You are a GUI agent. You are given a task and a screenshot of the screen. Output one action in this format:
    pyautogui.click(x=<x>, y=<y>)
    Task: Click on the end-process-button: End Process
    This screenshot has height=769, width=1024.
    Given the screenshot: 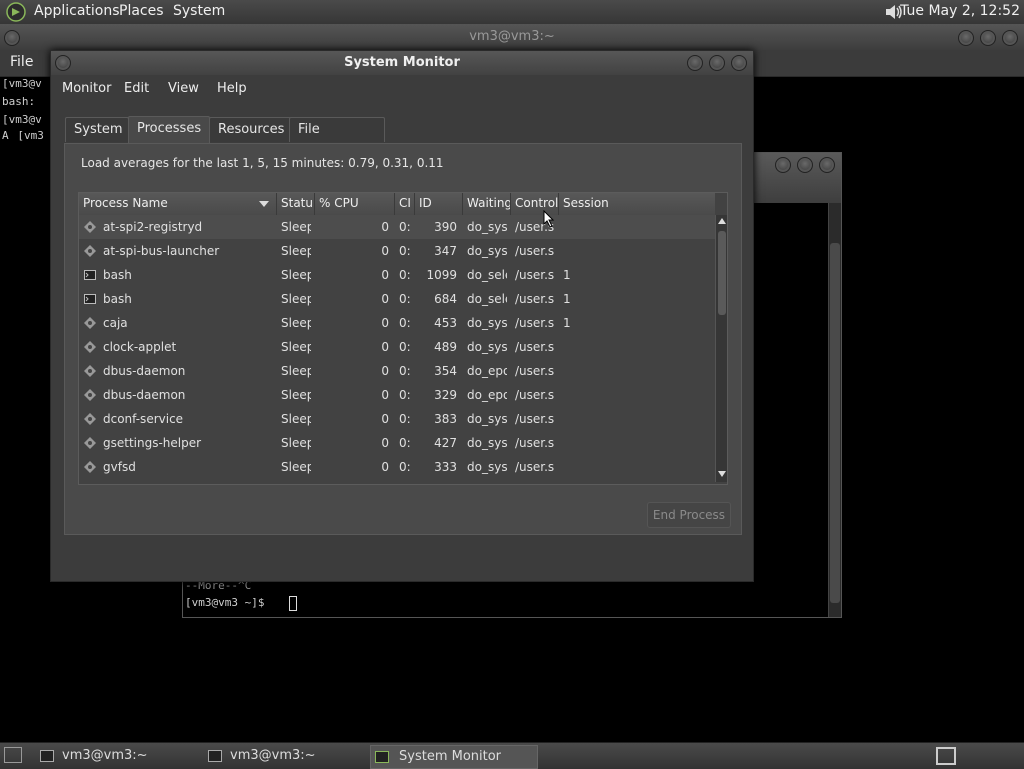 What is the action you would take?
    pyautogui.click(x=689, y=515)
    